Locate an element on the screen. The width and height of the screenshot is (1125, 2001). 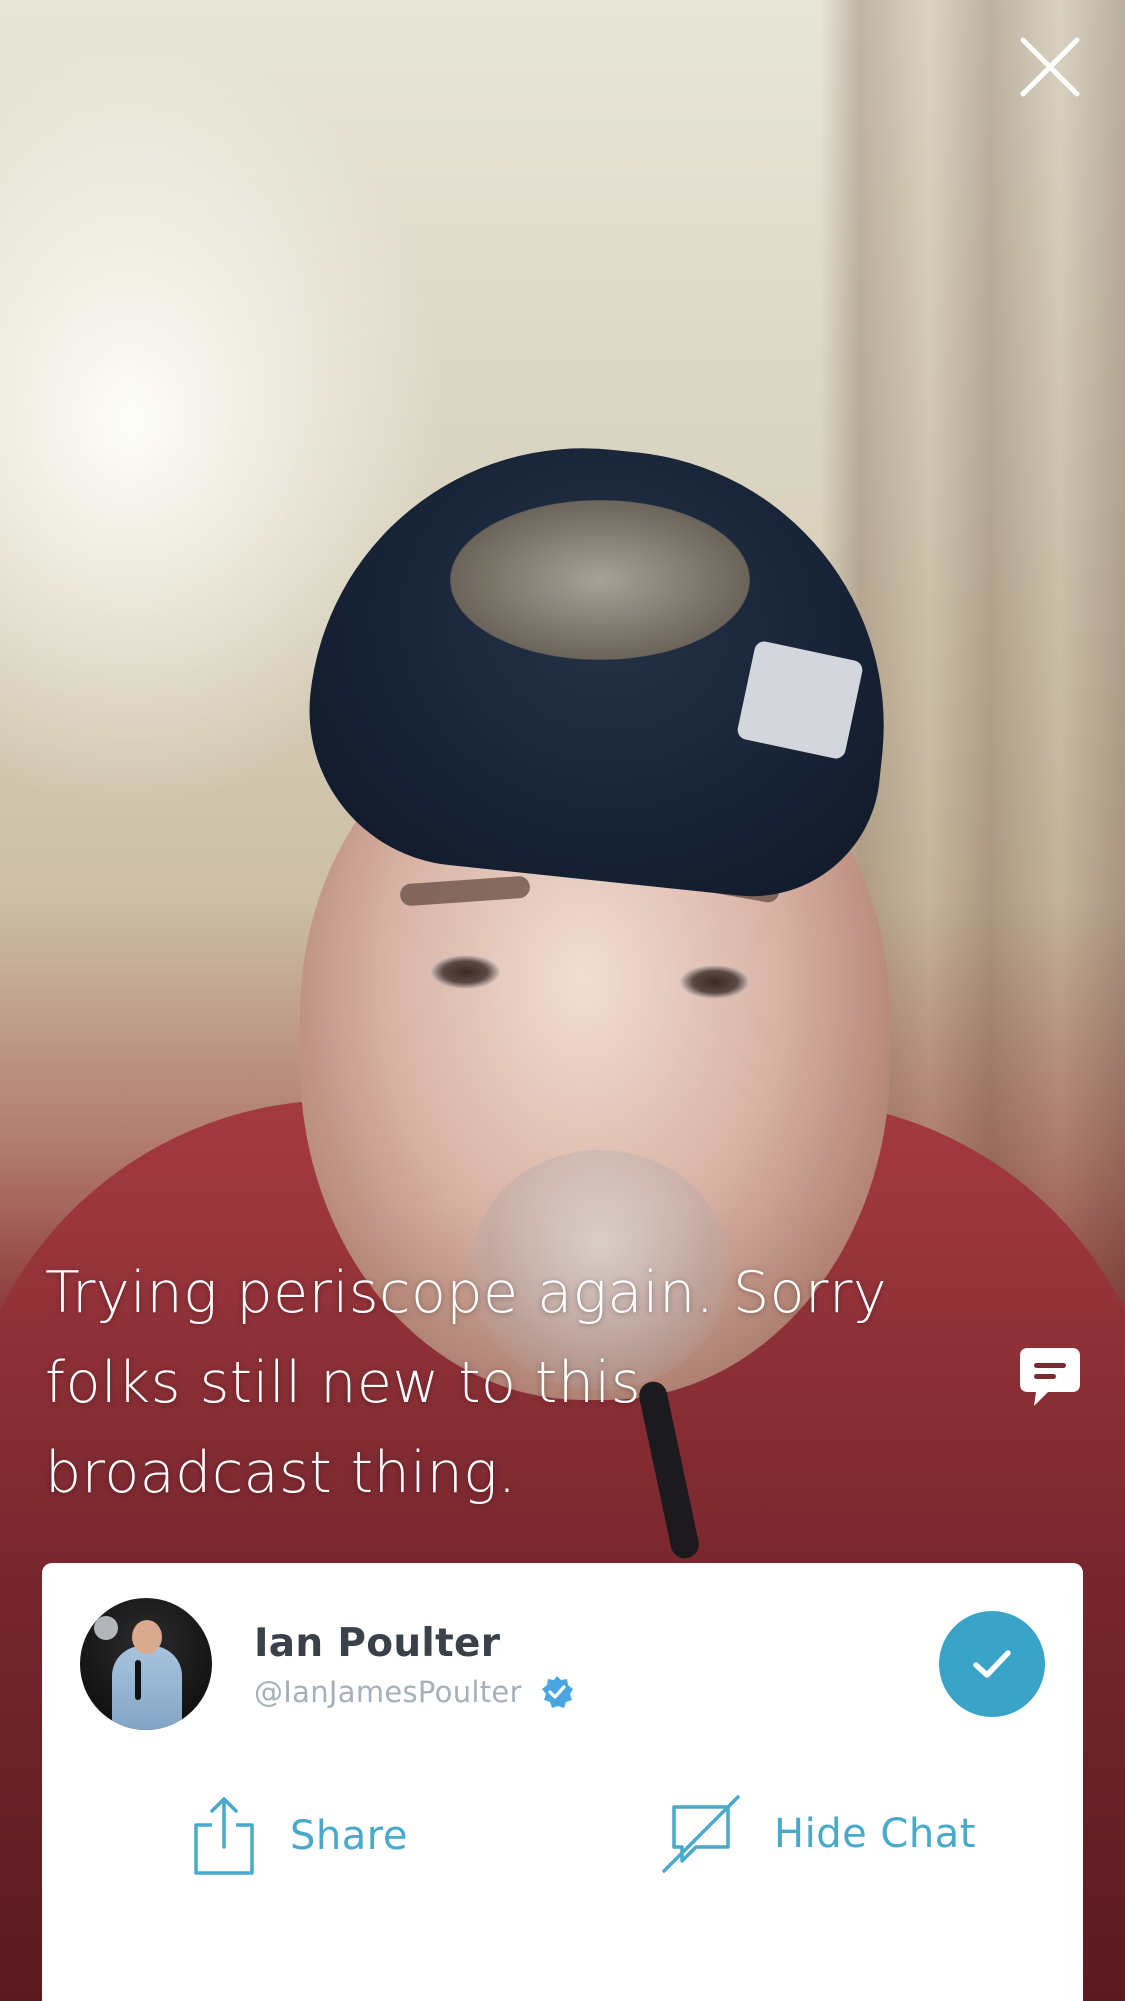
share-icon is located at coordinates (224, 1836).